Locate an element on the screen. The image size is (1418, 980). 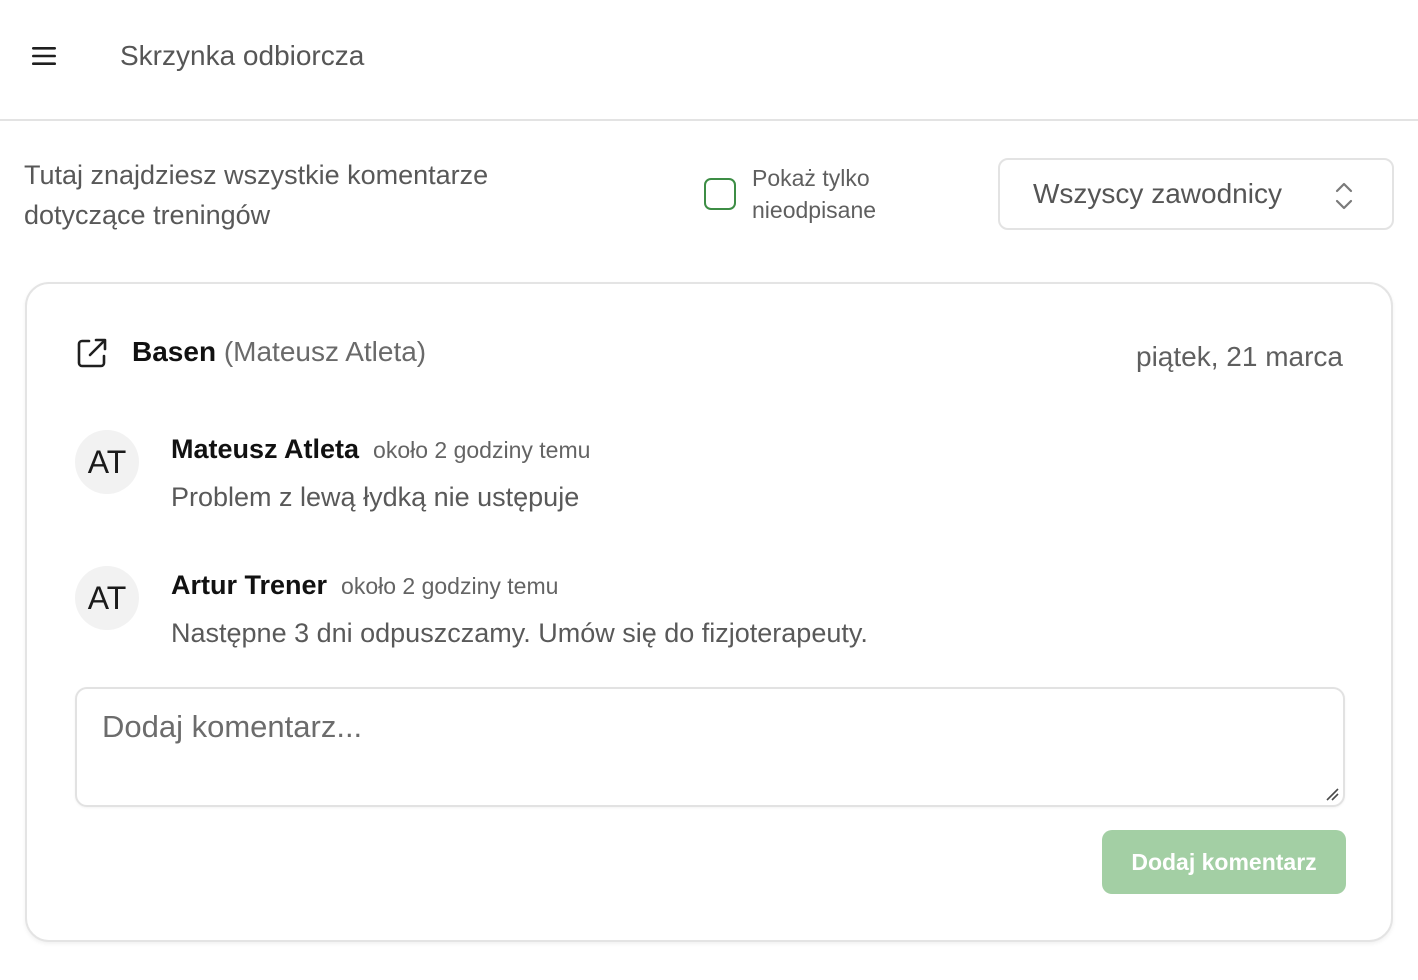
comment-author-row: Mateusz Atleta około 2 godziny temu is located at coordinates (380, 449).